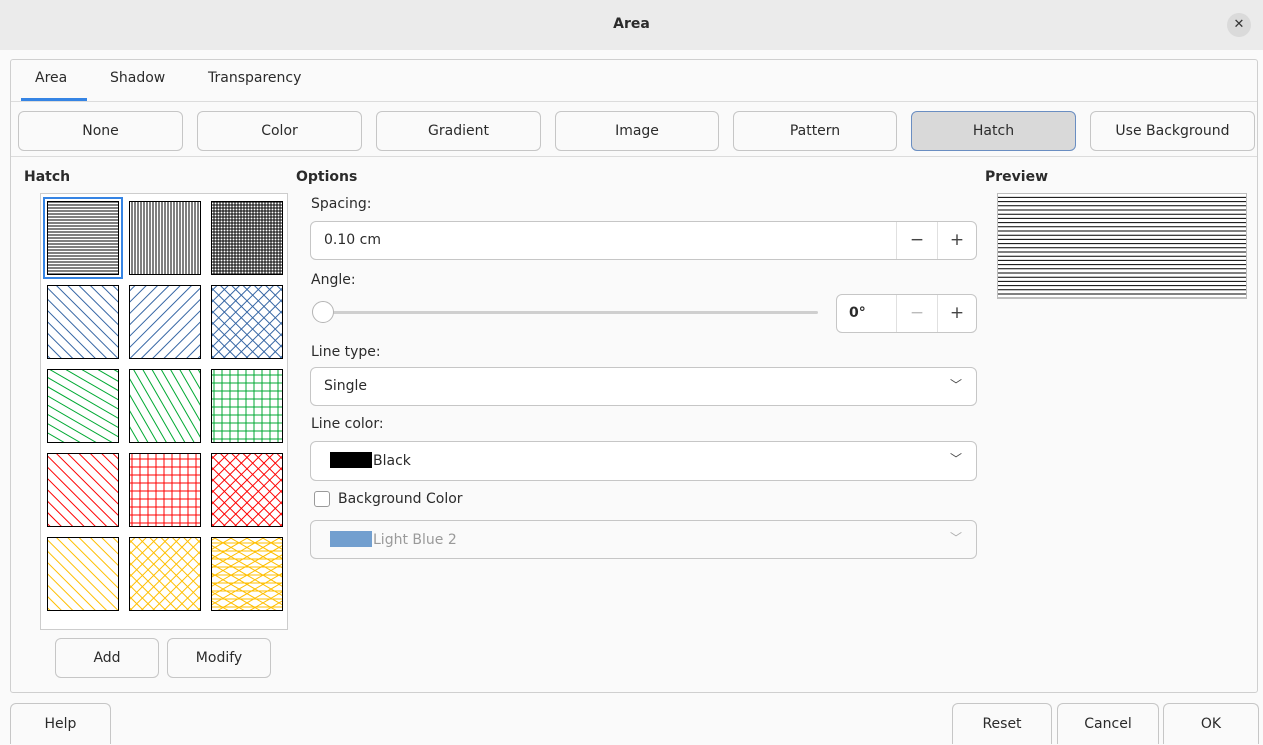 The width and height of the screenshot is (1263, 745). Describe the element at coordinates (917, 313) in the screenshot. I see `angle-decrease-button: −` at that location.